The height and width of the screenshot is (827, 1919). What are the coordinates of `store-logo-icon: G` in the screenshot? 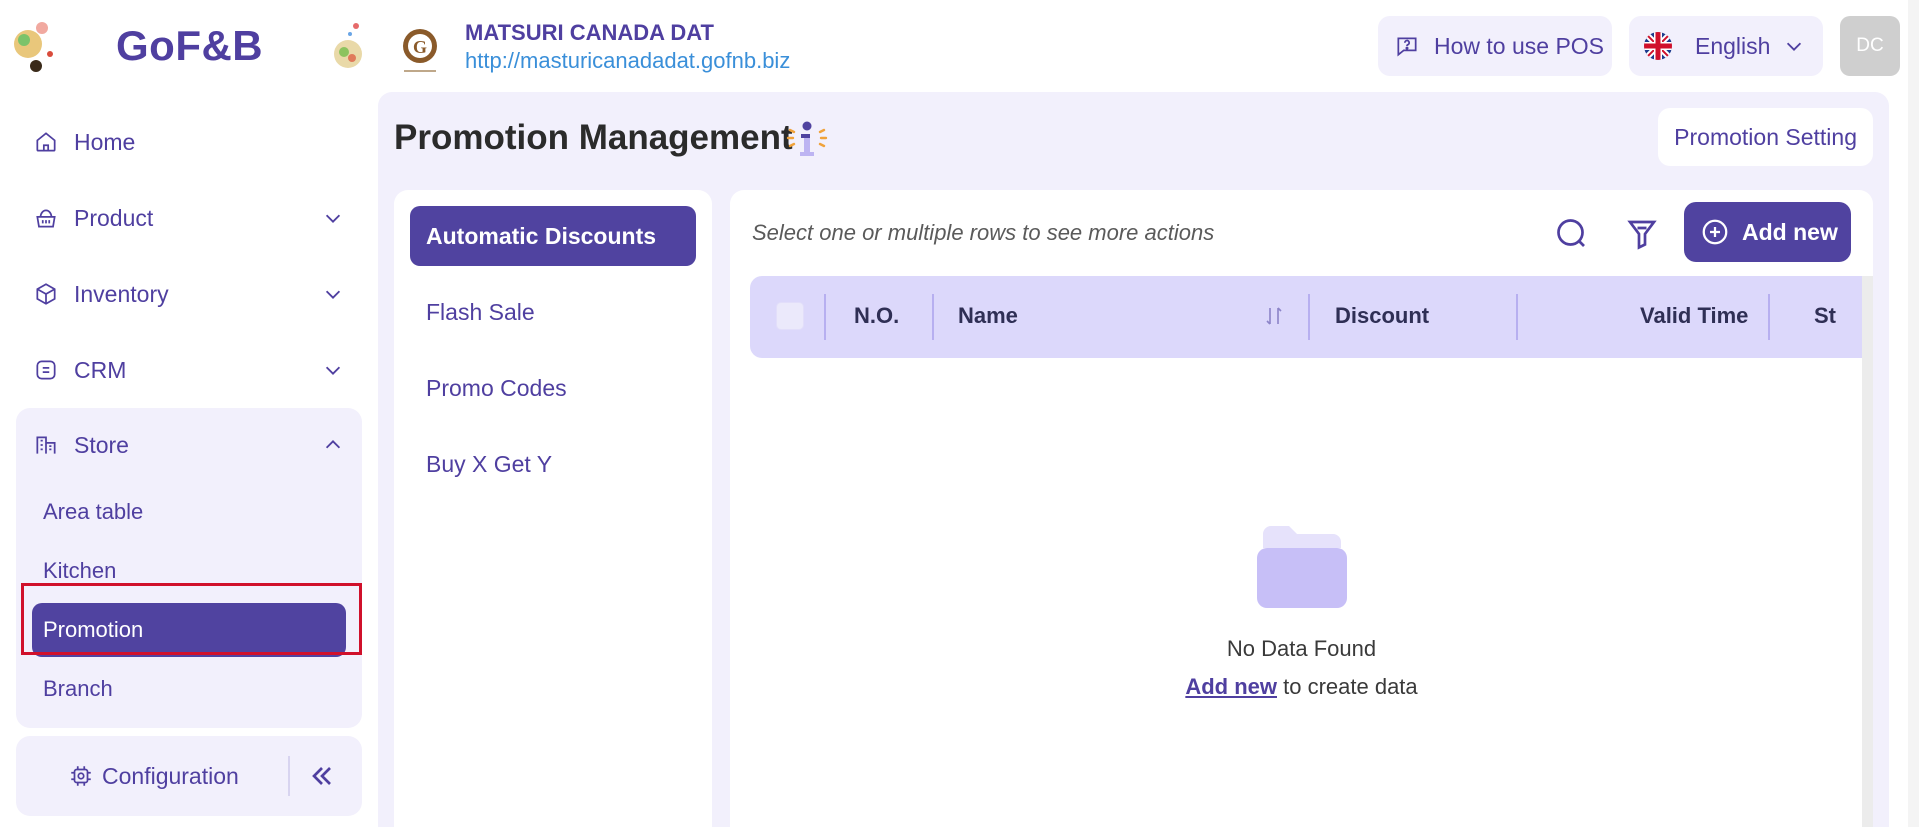 It's located at (420, 50).